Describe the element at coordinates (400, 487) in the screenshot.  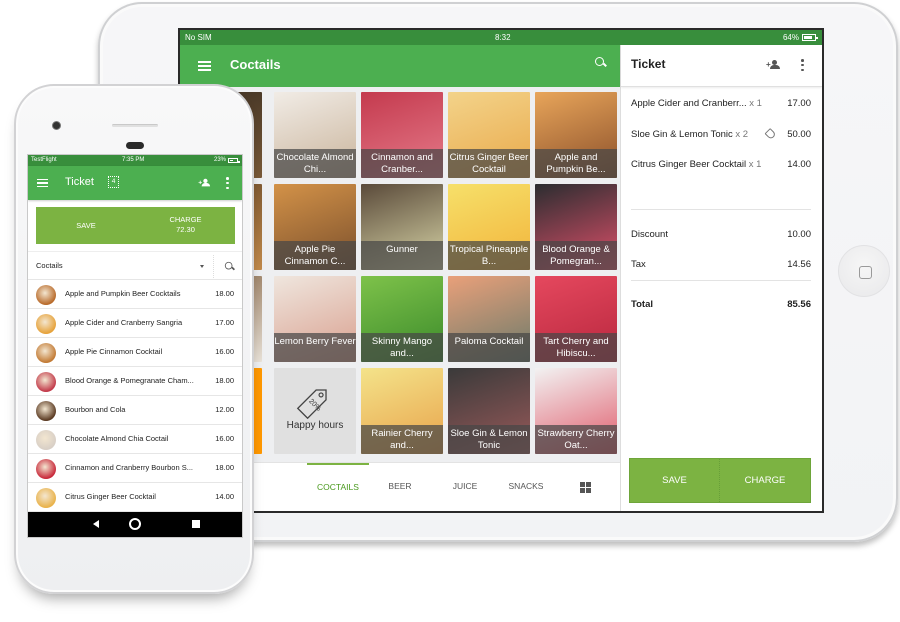
I see `tab-beer: BEER` at that location.